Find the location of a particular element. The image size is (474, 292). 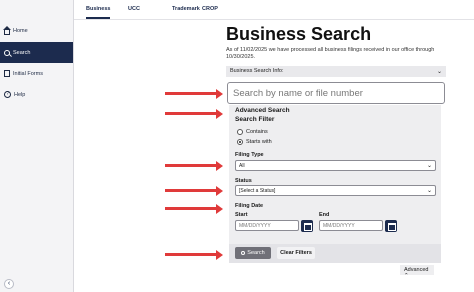

radio-starts-with-circle is located at coordinates (240, 142).